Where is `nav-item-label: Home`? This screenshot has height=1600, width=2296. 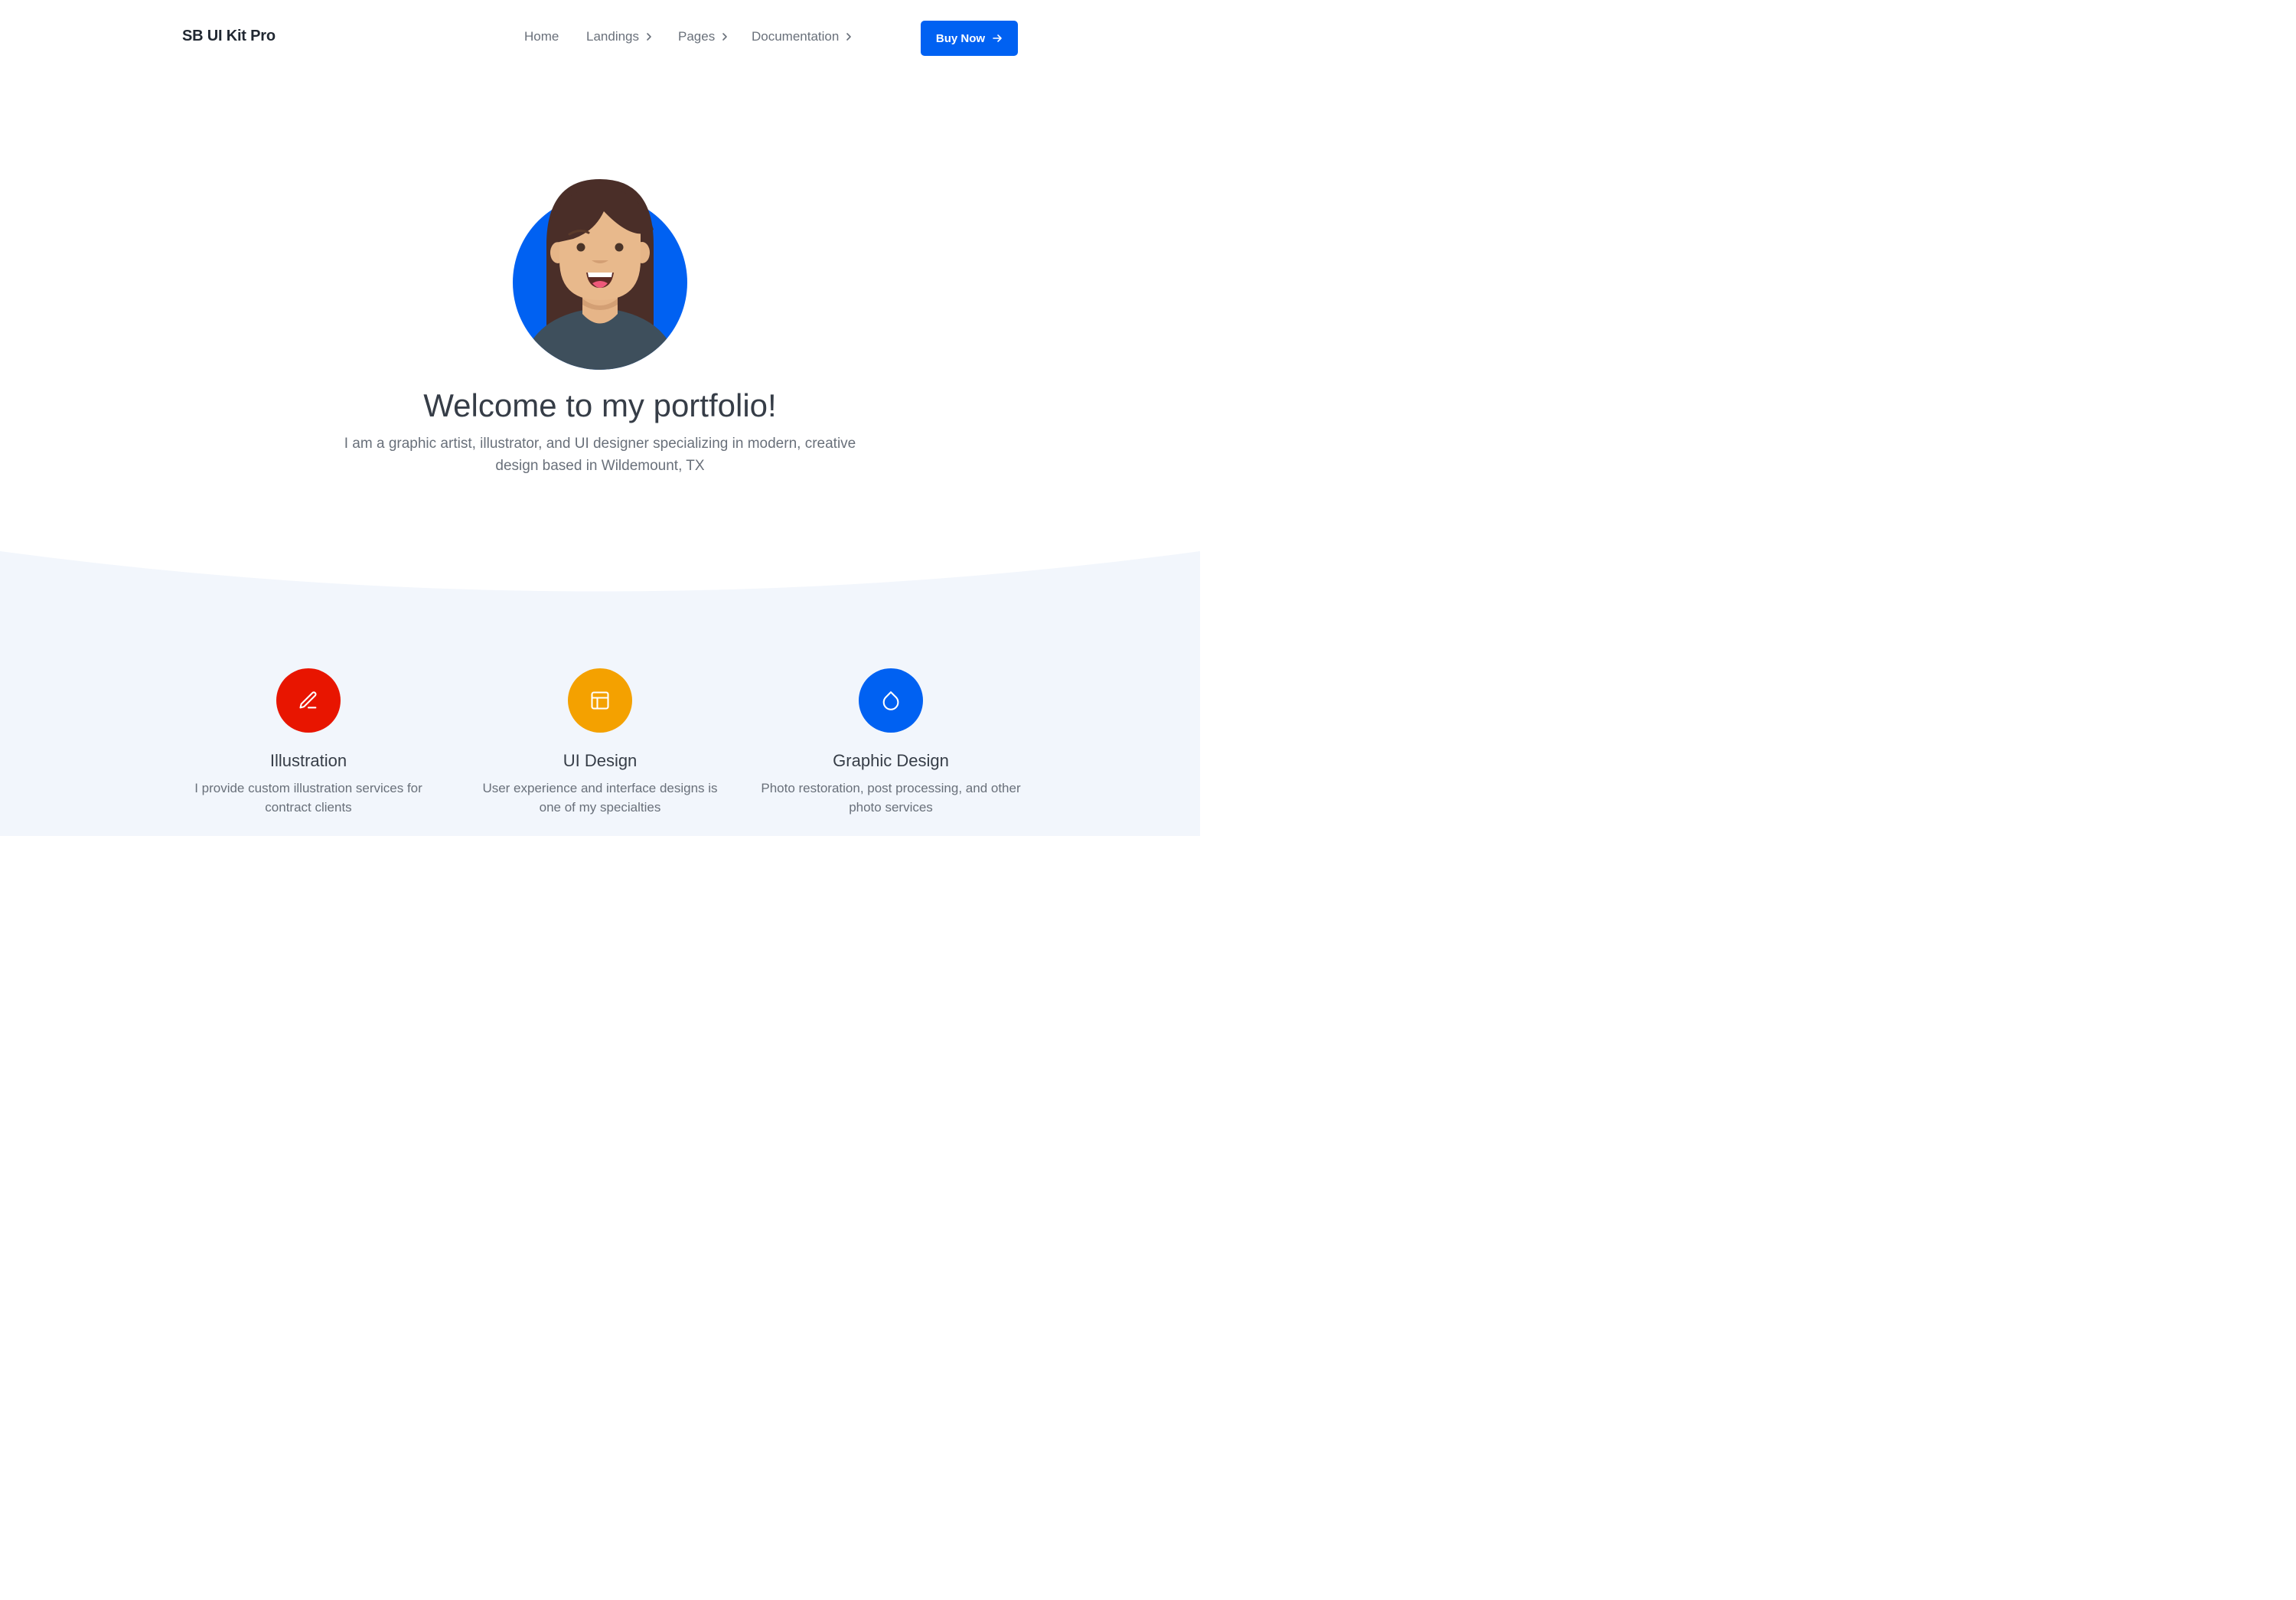 nav-item-label: Home is located at coordinates (541, 36).